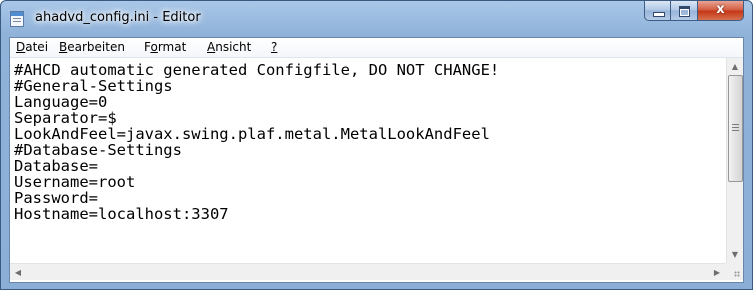 The width and height of the screenshot is (753, 290). What do you see at coordinates (376, 19) in the screenshot?
I see `title-bar: ahadvd_config.ini - Editor x` at bounding box center [376, 19].